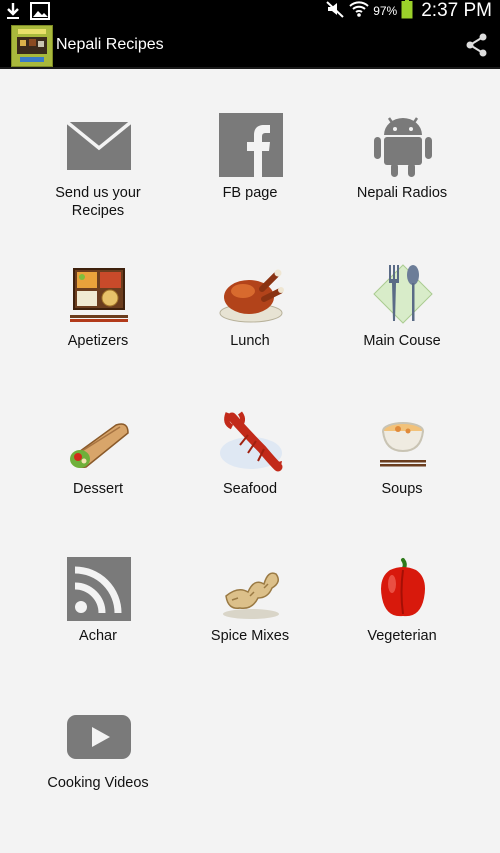 Image resolution: width=500 pixels, height=853 pixels. I want to click on menu-item-spice-mixes: Spice Mixes, so click(250, 580).